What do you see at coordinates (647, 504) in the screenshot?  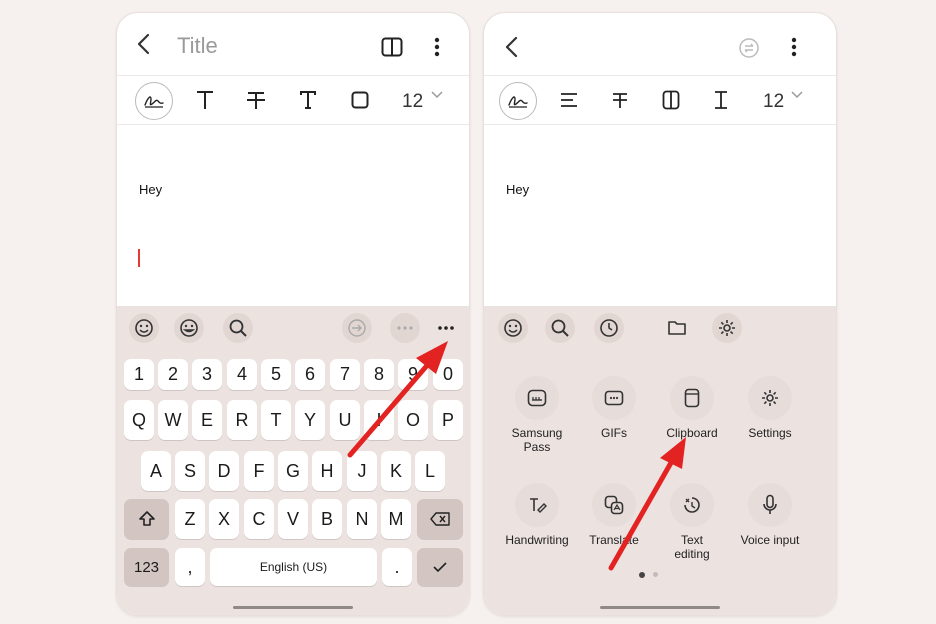 I see `red-arrow-to-clipboard` at bounding box center [647, 504].